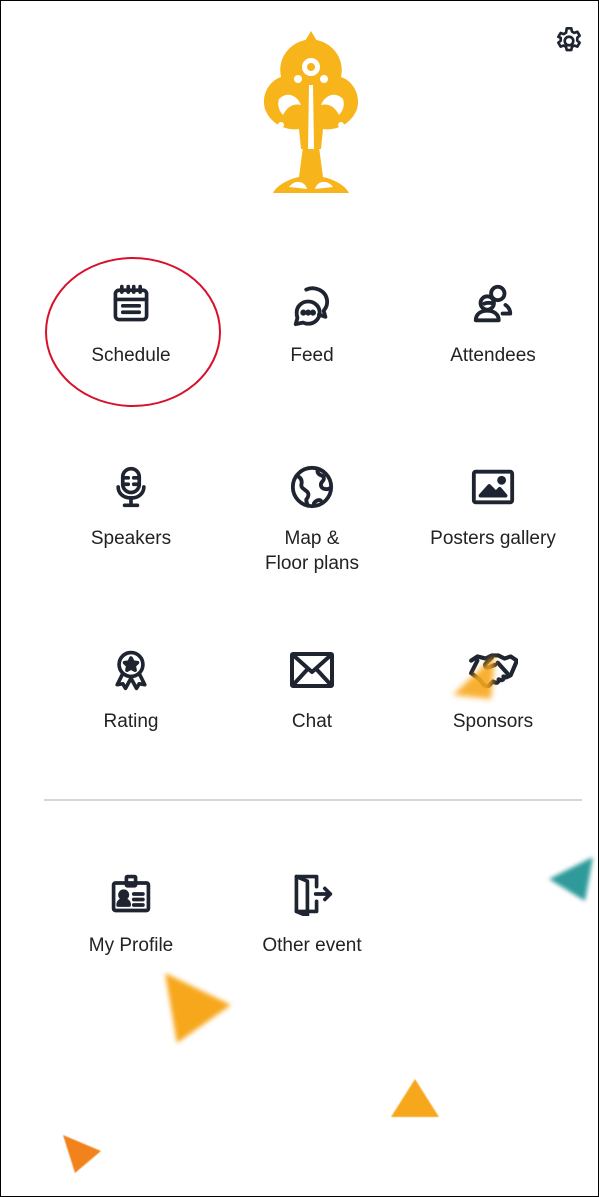 The image size is (599, 1197). Describe the element at coordinates (493, 304) in the screenshot. I see `people-icon` at that location.